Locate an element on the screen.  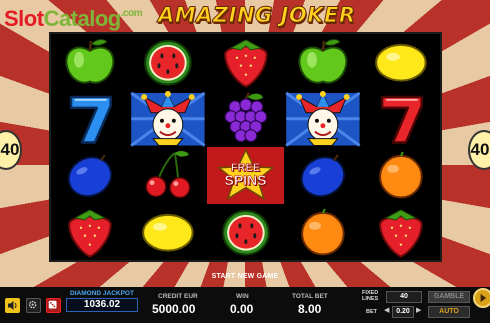
dice-icon is located at coordinates (52, 304).